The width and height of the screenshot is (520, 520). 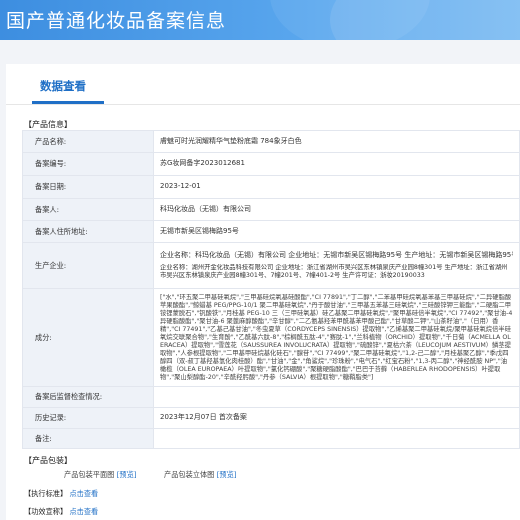 I want to click on field-label: 备案后监督检查情况:, so click(x=88, y=397).